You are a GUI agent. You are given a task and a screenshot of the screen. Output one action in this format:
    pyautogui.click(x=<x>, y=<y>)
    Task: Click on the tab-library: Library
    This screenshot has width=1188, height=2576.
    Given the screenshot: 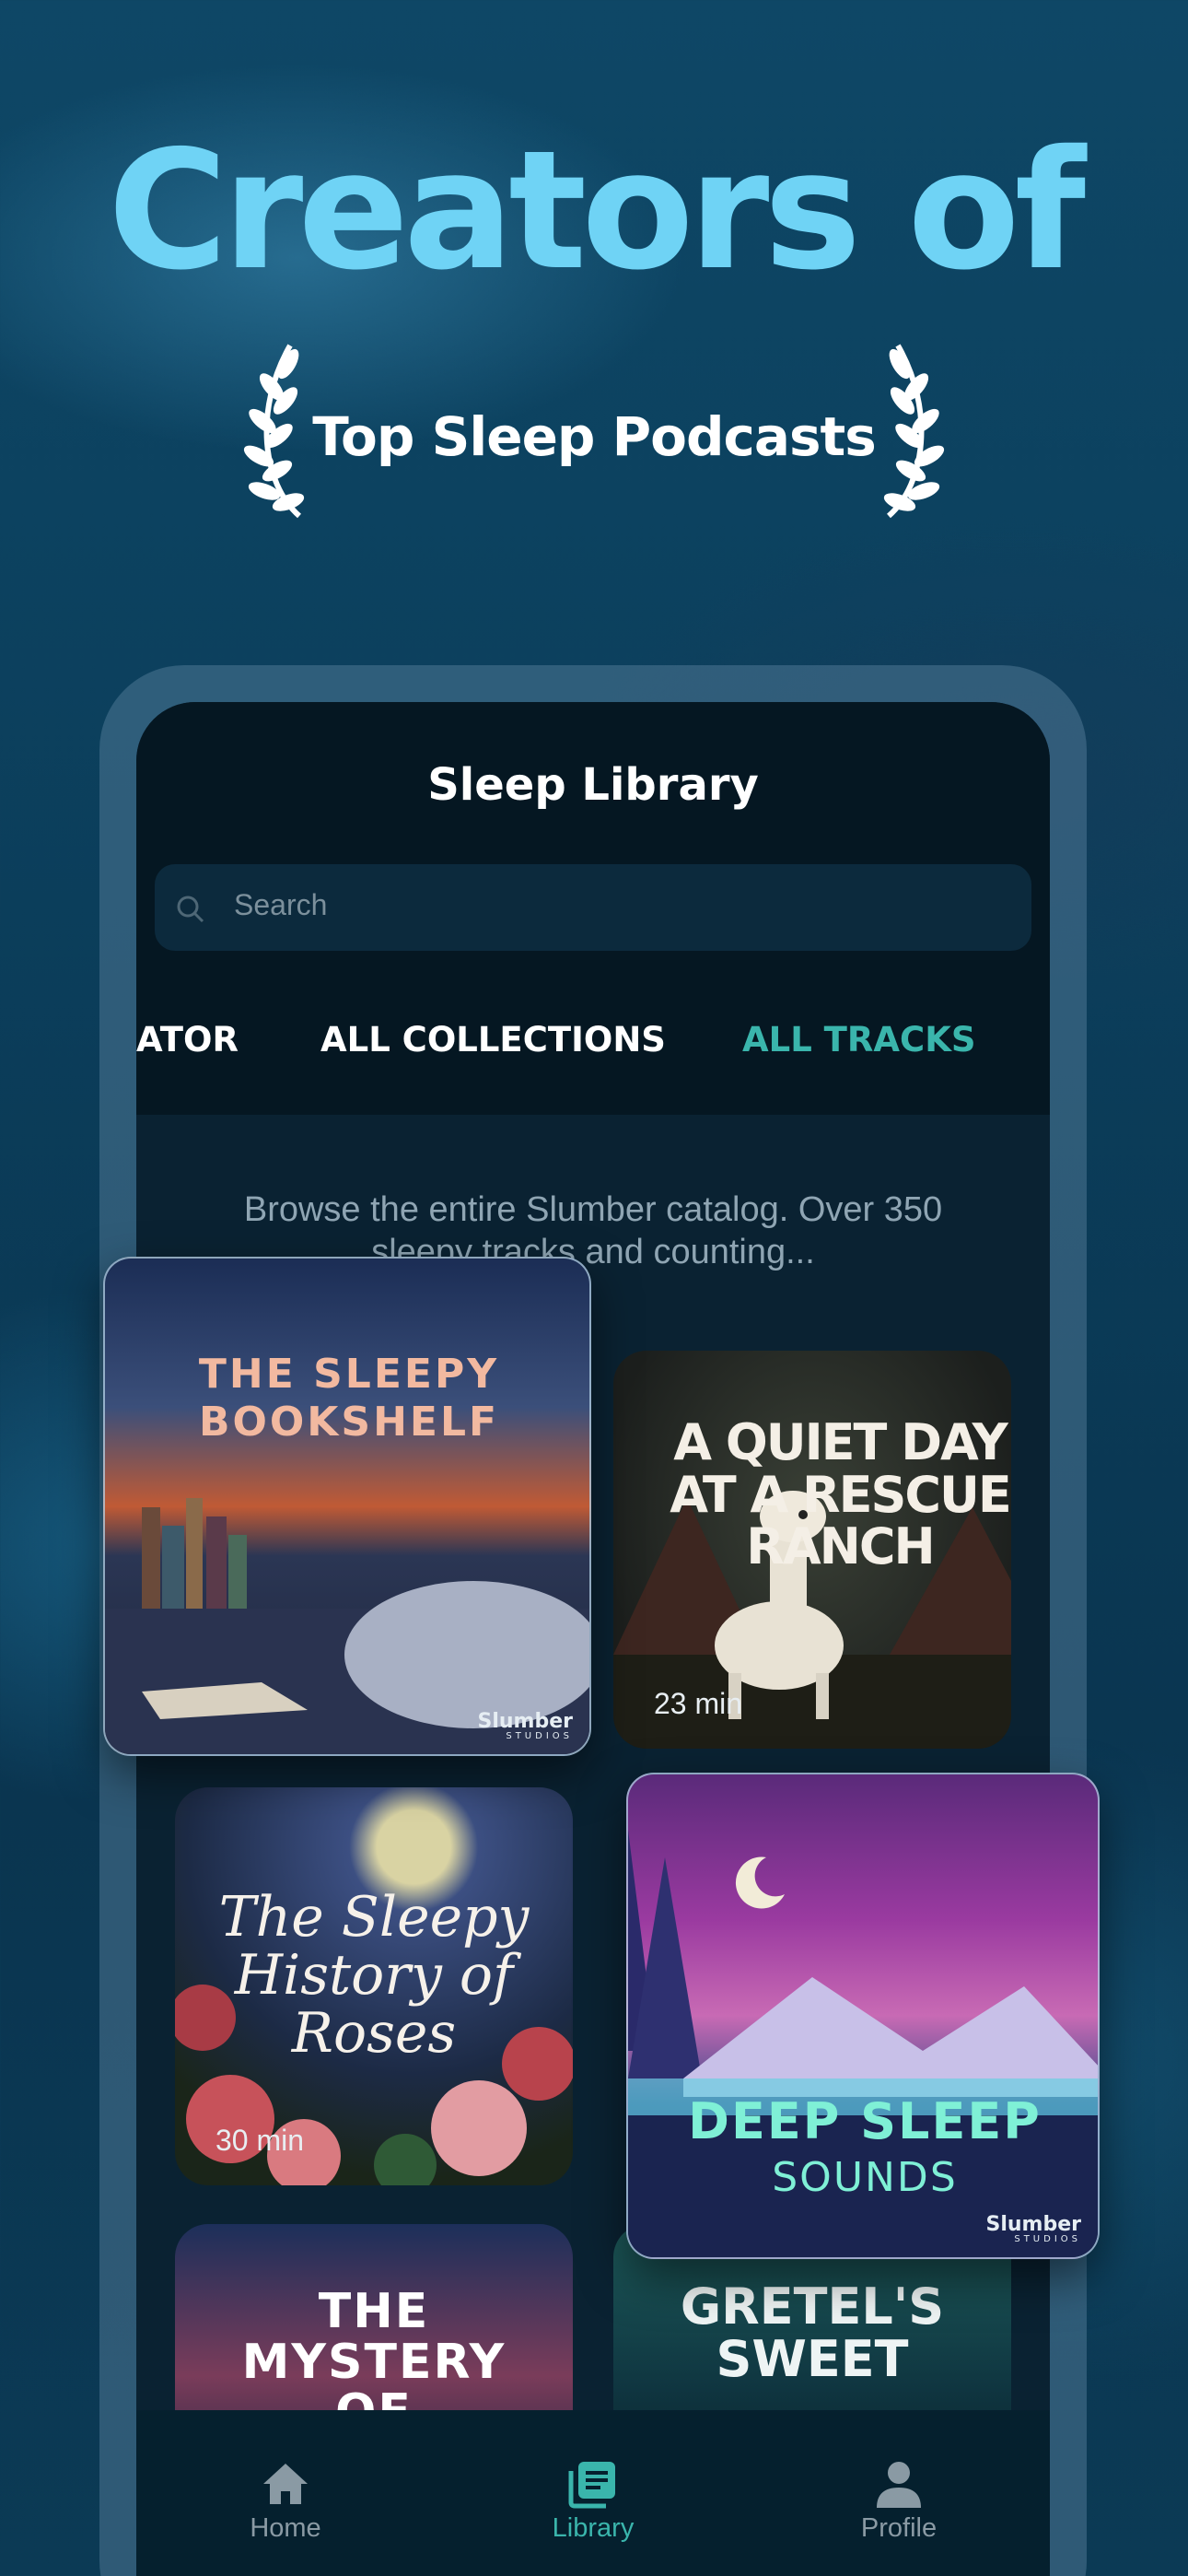 What is the action you would take?
    pyautogui.click(x=593, y=2476)
    